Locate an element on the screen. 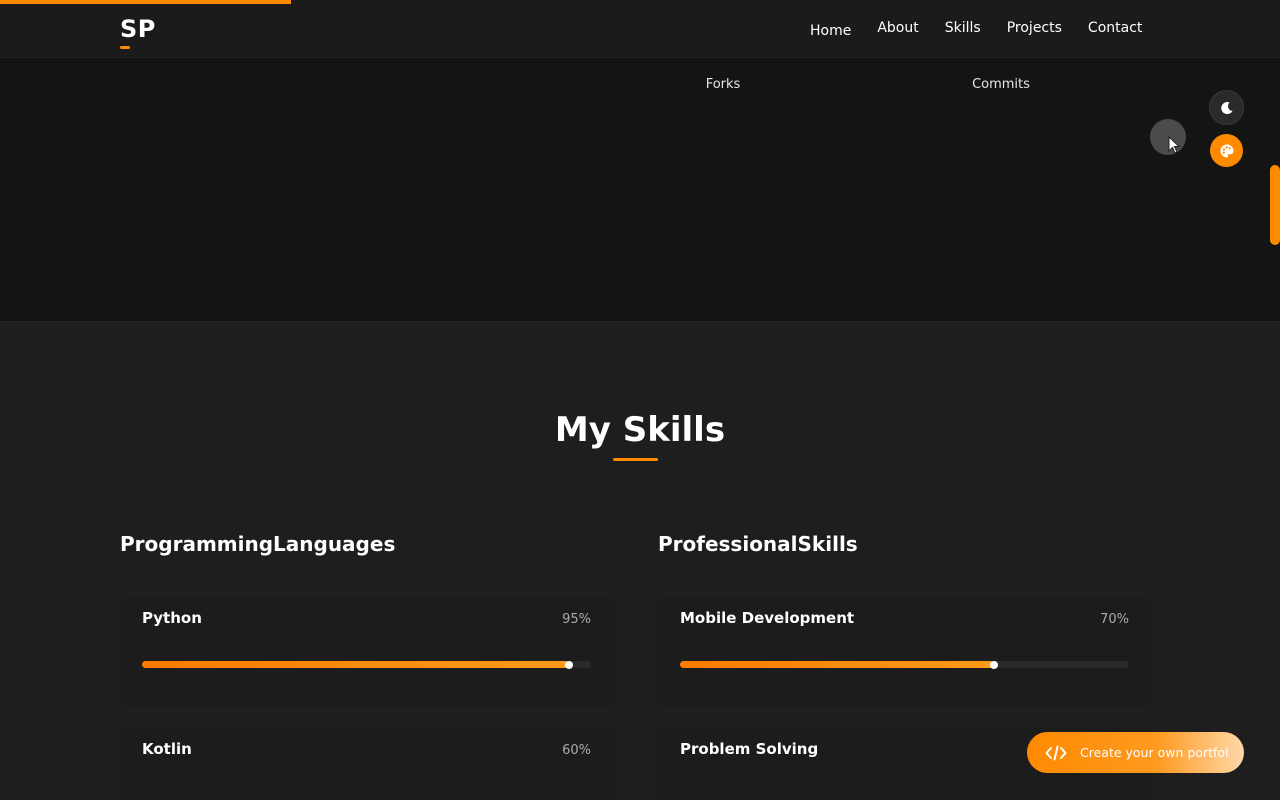  skill-card: Kotlin 60% is located at coordinates (367, 764).